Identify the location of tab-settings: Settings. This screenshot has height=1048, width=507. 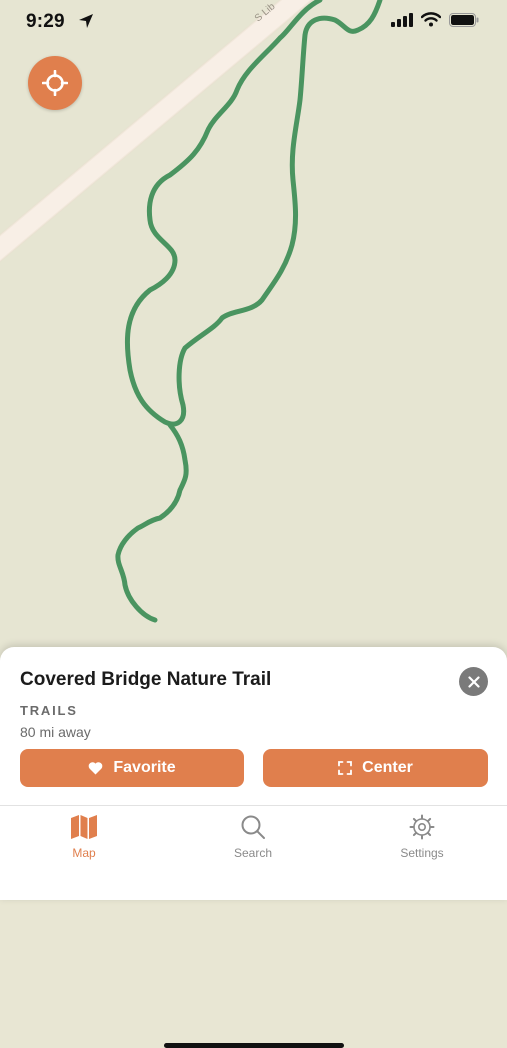
(422, 837).